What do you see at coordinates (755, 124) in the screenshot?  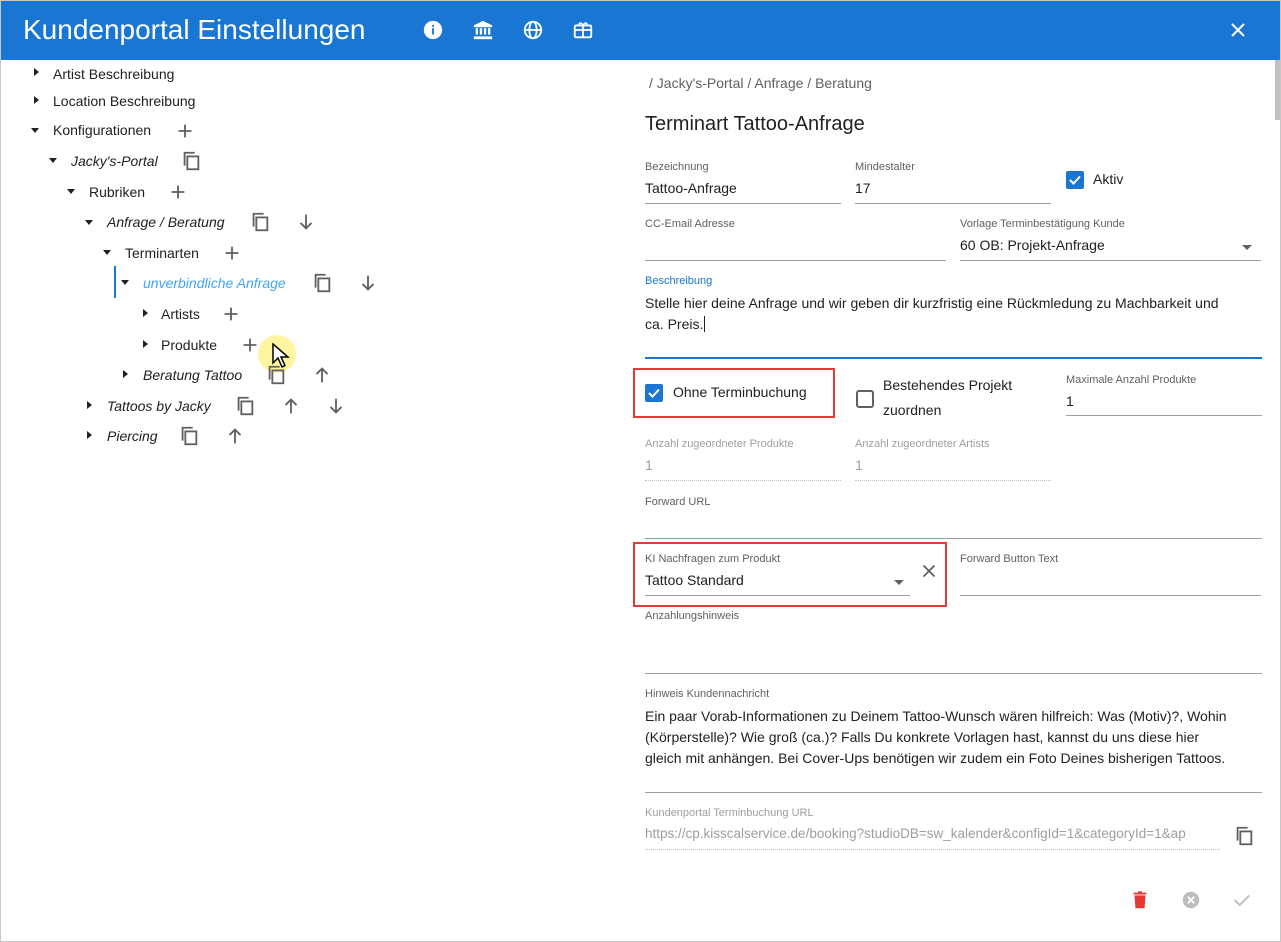 I see `form-title: Terminart Tattoo-Anfrage` at bounding box center [755, 124].